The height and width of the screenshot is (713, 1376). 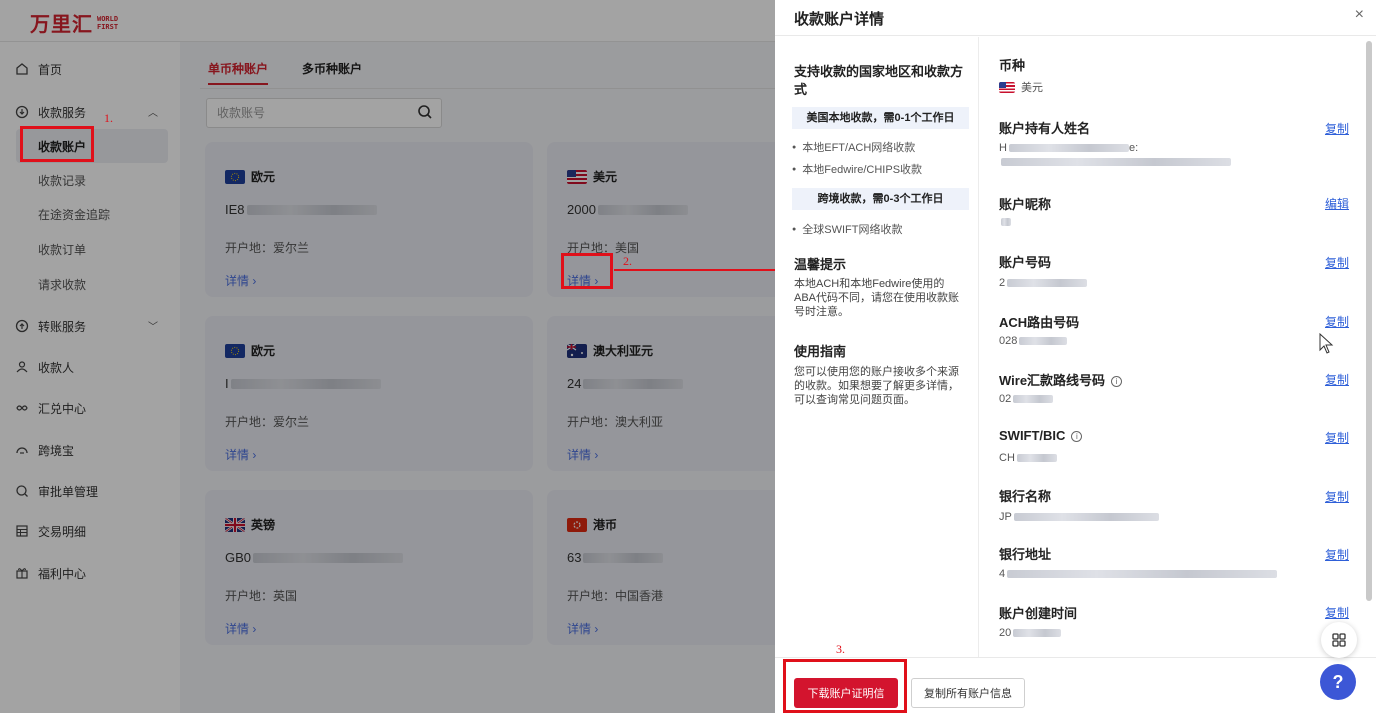 I want to click on drawer-scrollbar, so click(x=1369, y=347).